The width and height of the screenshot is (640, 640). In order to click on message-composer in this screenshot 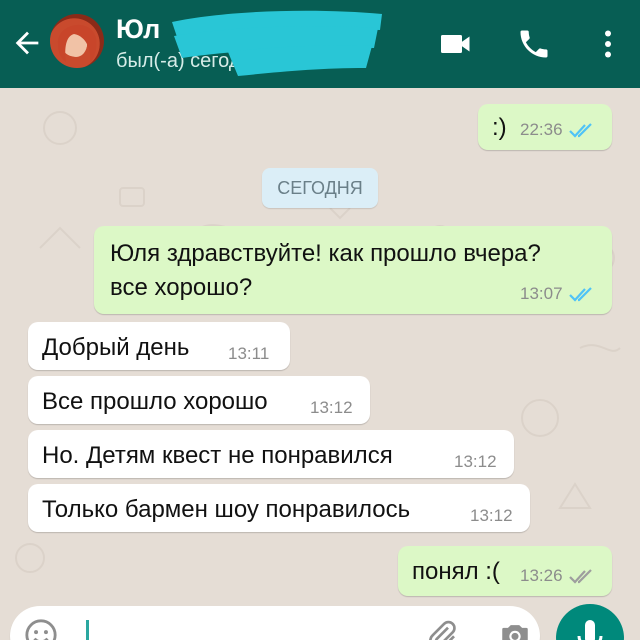, I will do `click(275, 623)`.